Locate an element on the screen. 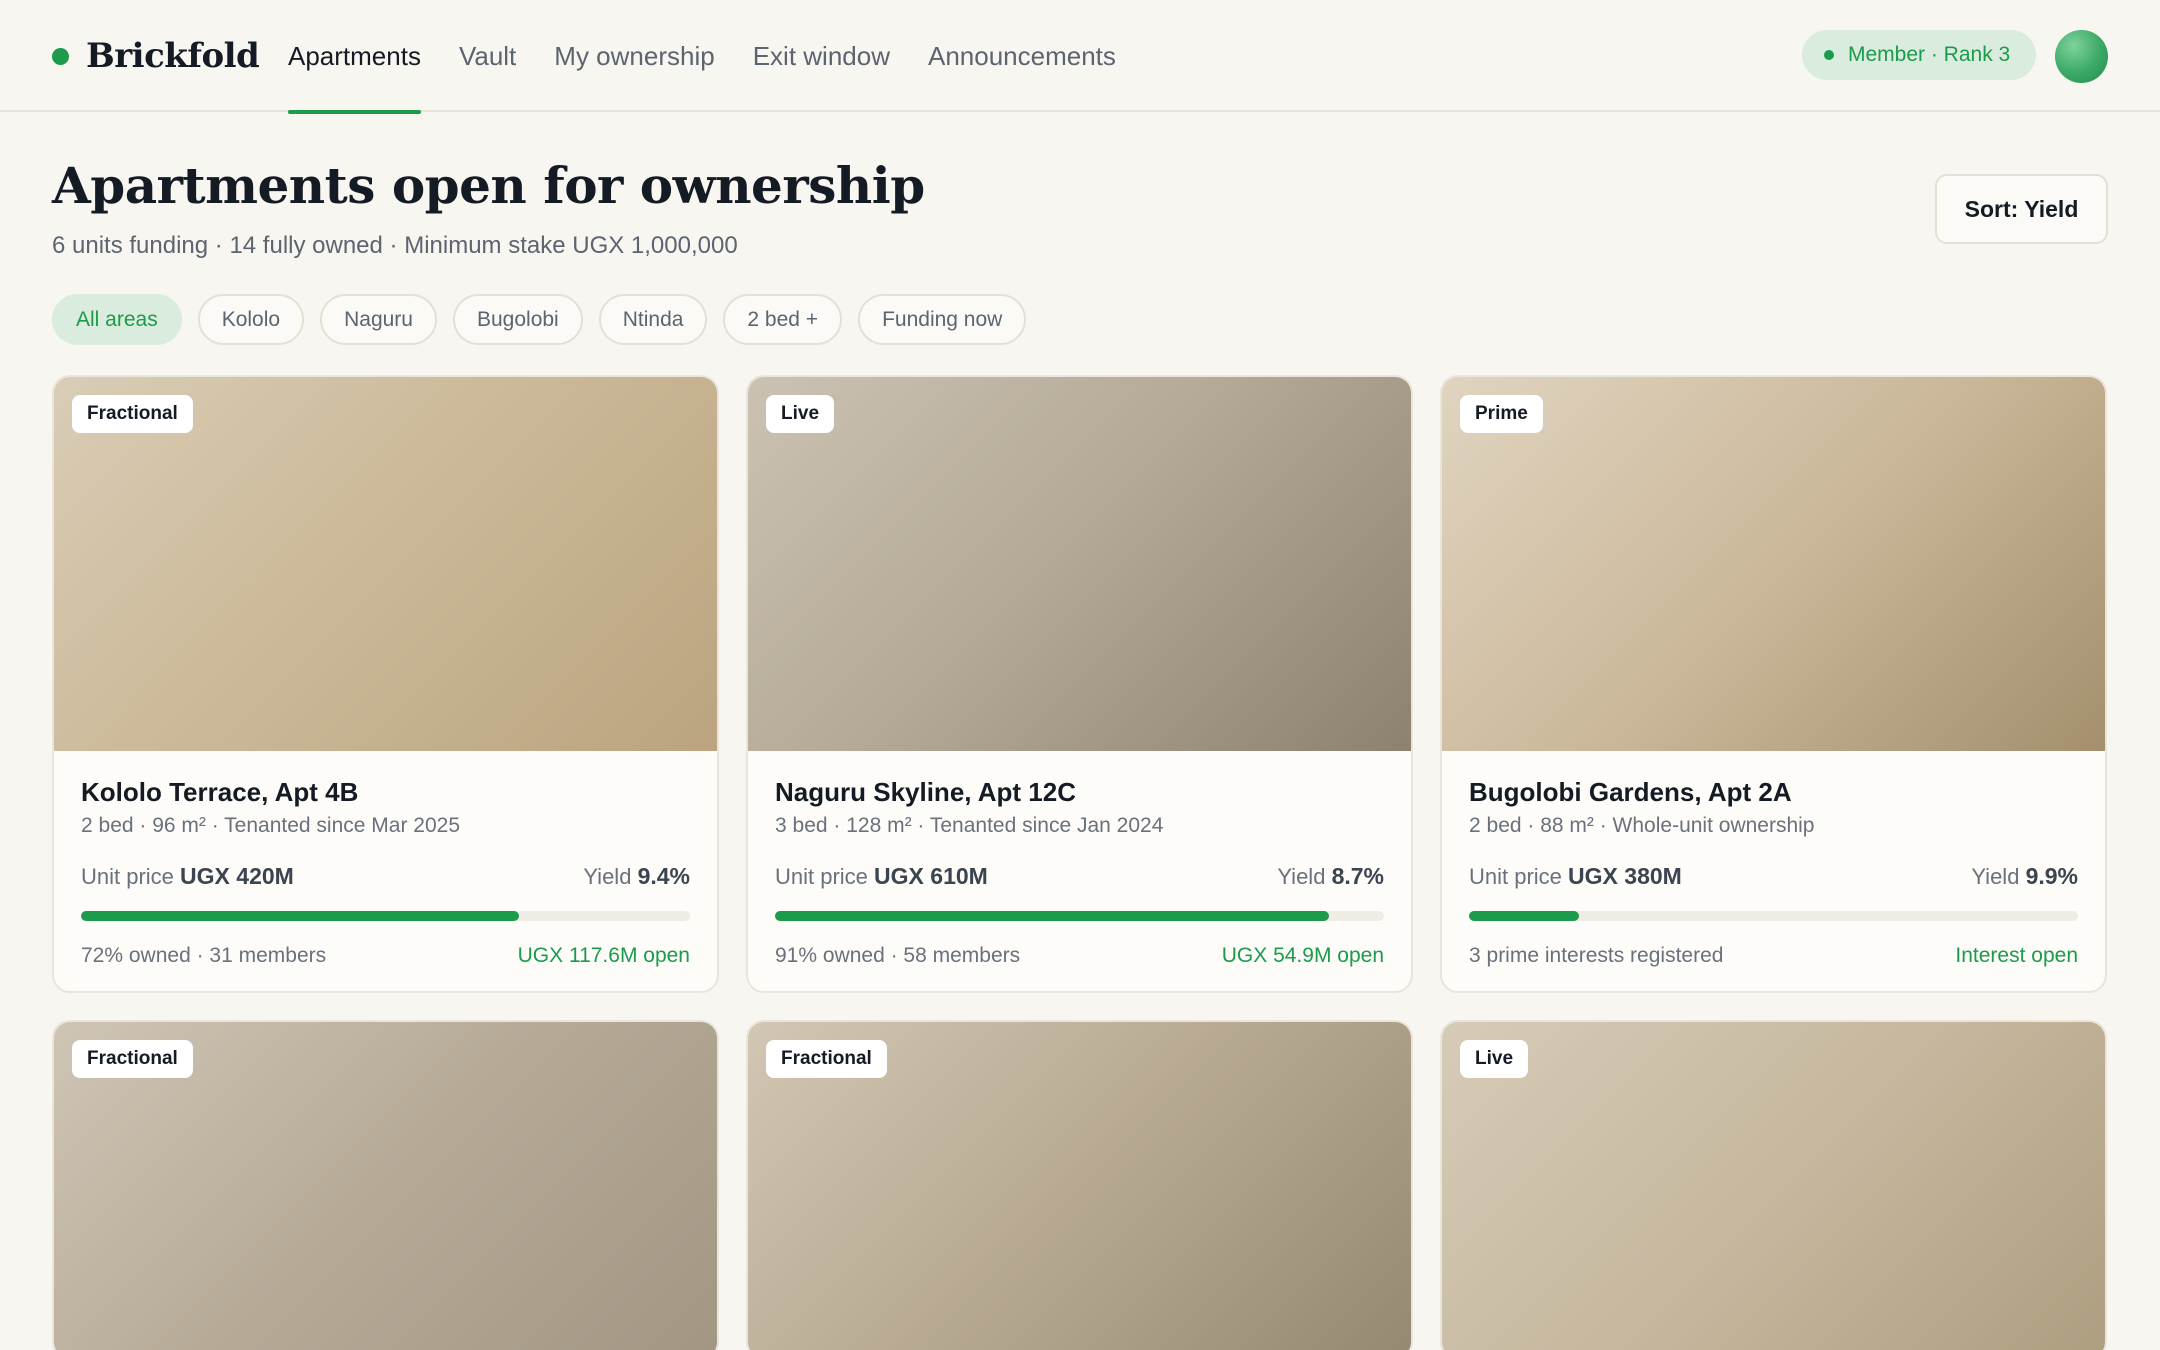 The width and height of the screenshot is (2160, 1350). unit-price: Unit price UGX 380M is located at coordinates (1575, 876).